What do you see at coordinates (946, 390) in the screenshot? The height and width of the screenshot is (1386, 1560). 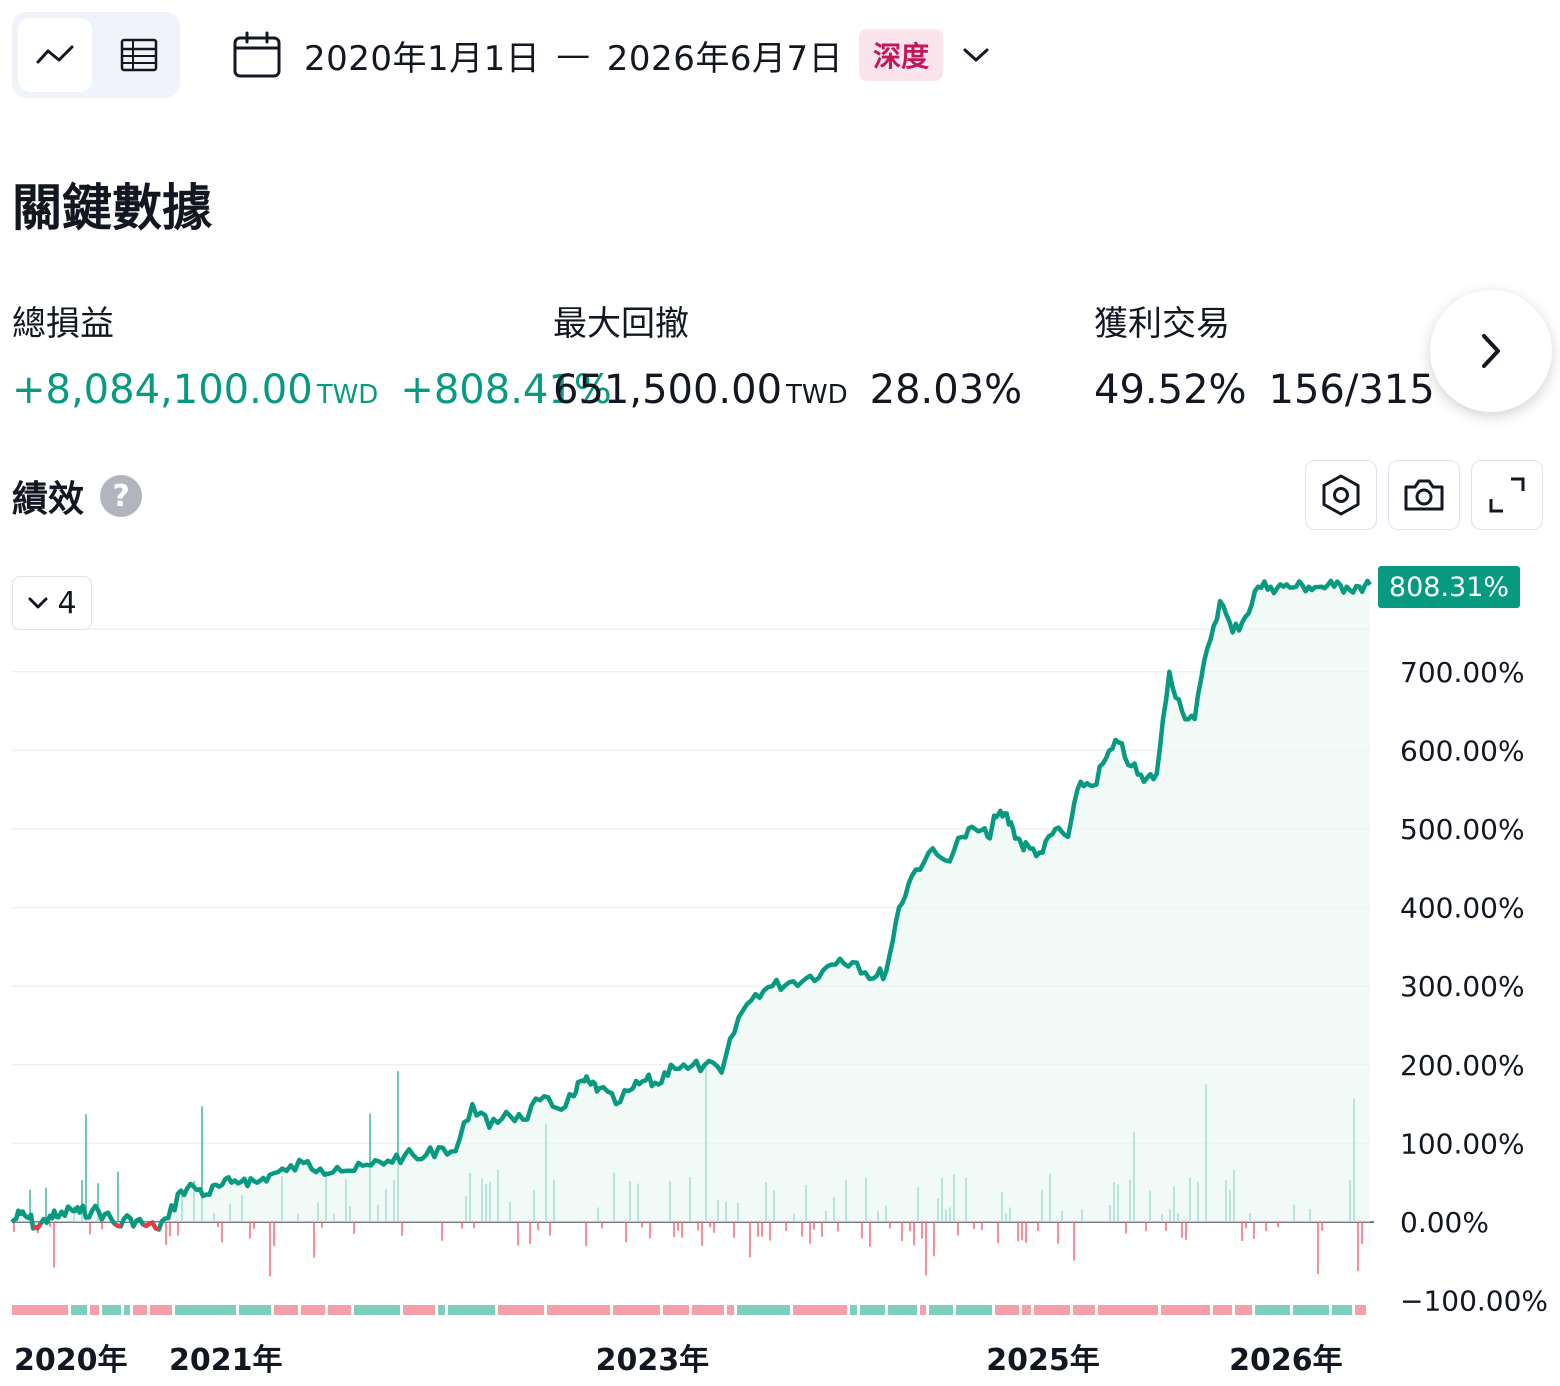 I see `metric-percent: 28.03%` at bounding box center [946, 390].